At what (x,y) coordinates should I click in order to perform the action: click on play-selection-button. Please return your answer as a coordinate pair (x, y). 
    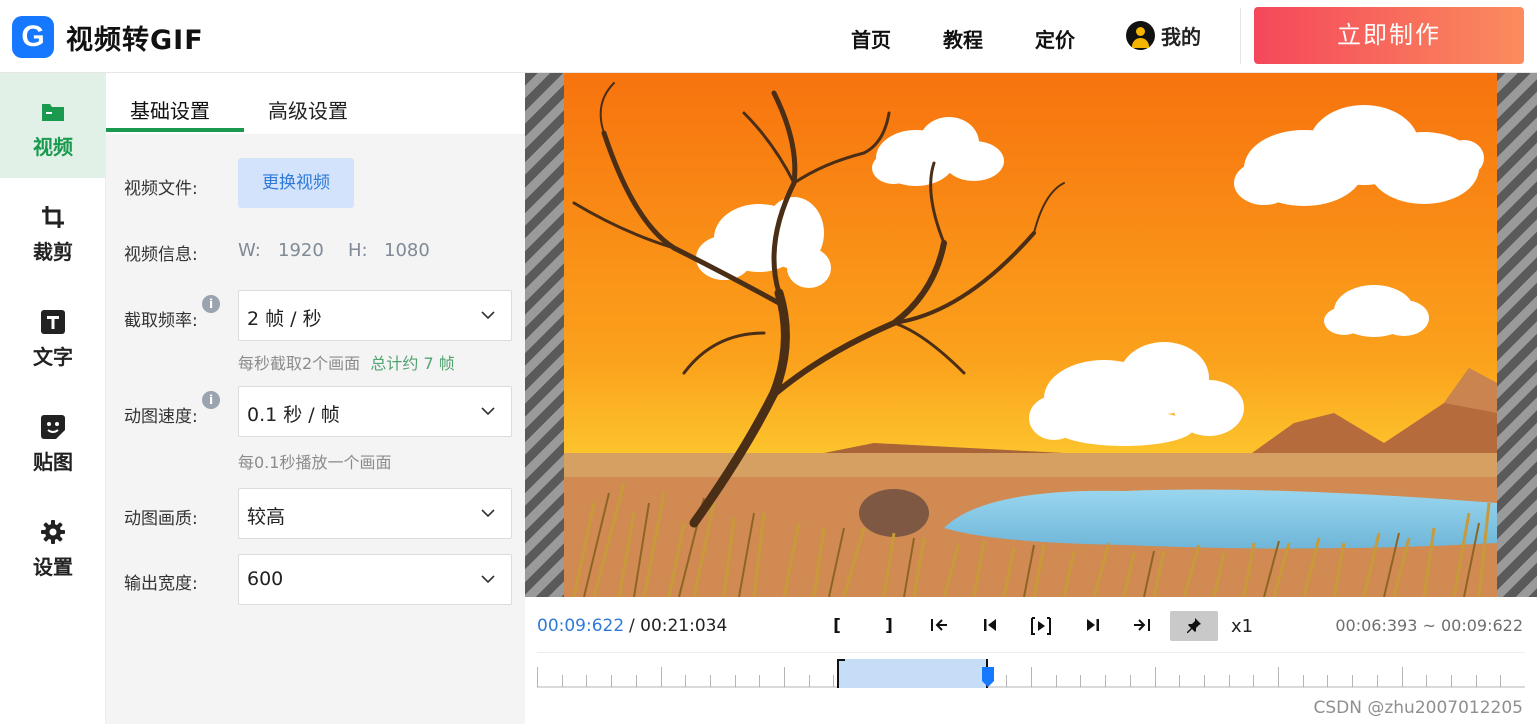
    Looking at the image, I should click on (1041, 626).